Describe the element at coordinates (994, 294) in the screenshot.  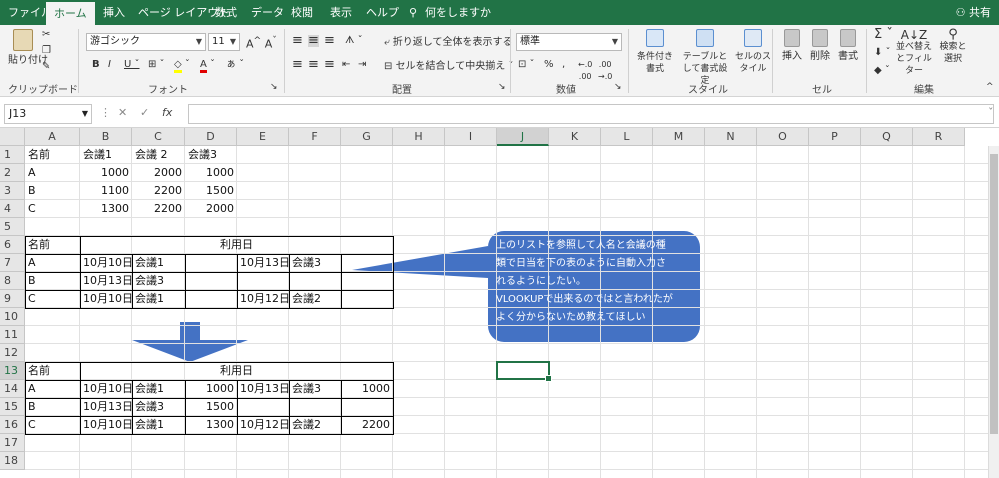
I see `scroll-thumb` at that location.